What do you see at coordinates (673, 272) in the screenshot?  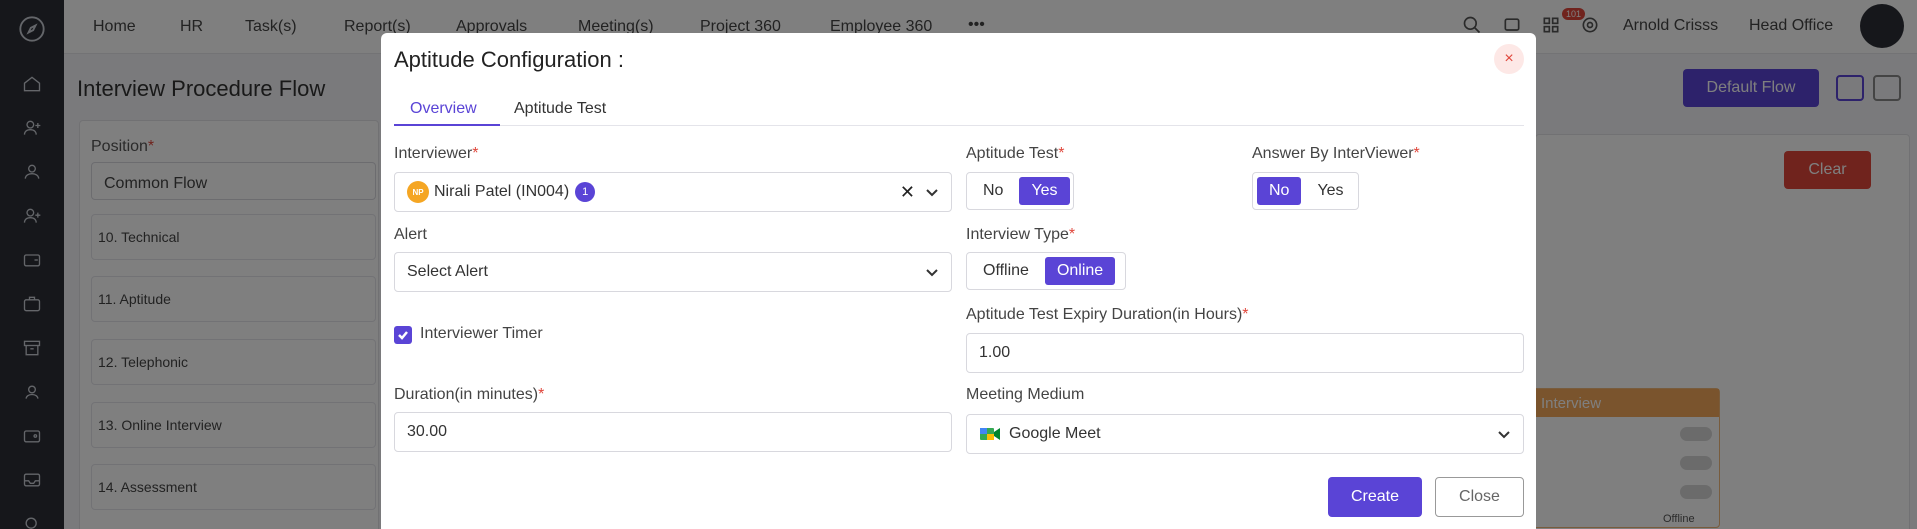 I see `alert-select: Select Alert` at bounding box center [673, 272].